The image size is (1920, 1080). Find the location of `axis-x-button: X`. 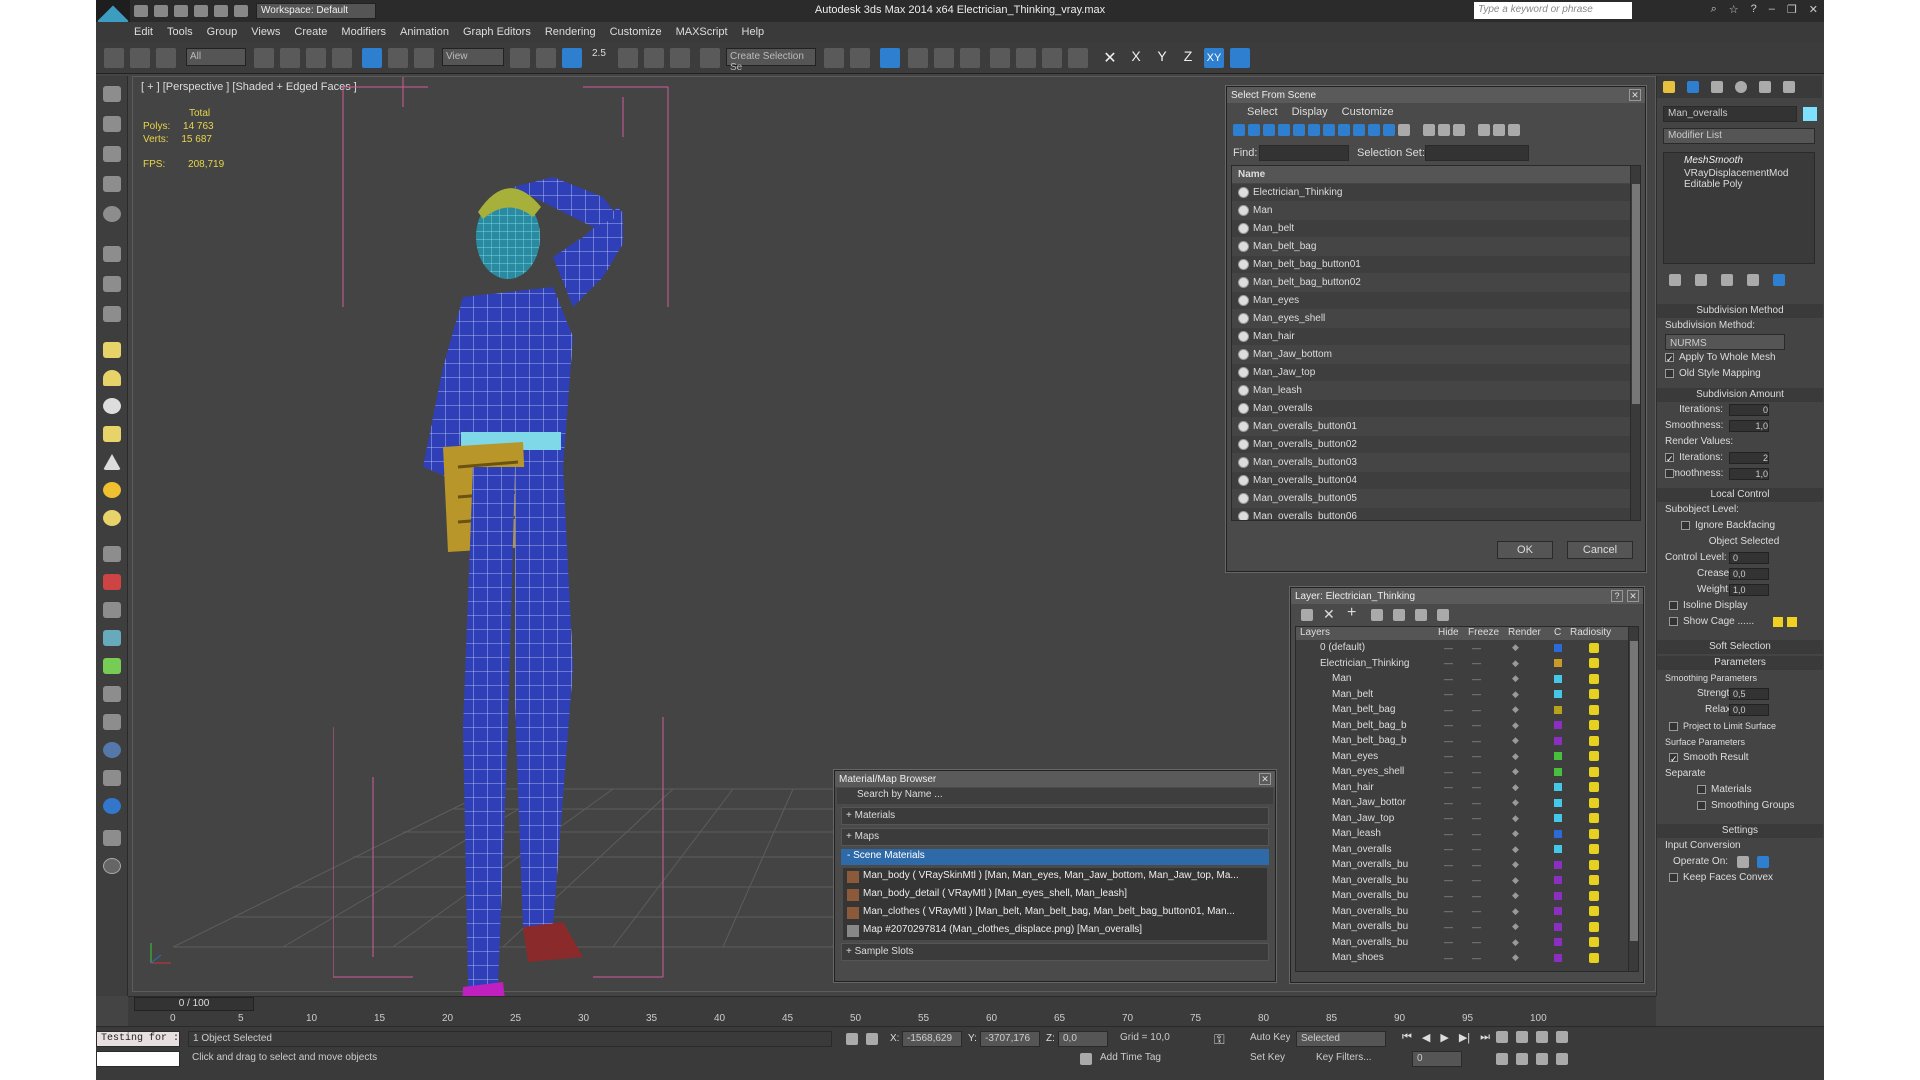

axis-x-button: X is located at coordinates (1136, 58).